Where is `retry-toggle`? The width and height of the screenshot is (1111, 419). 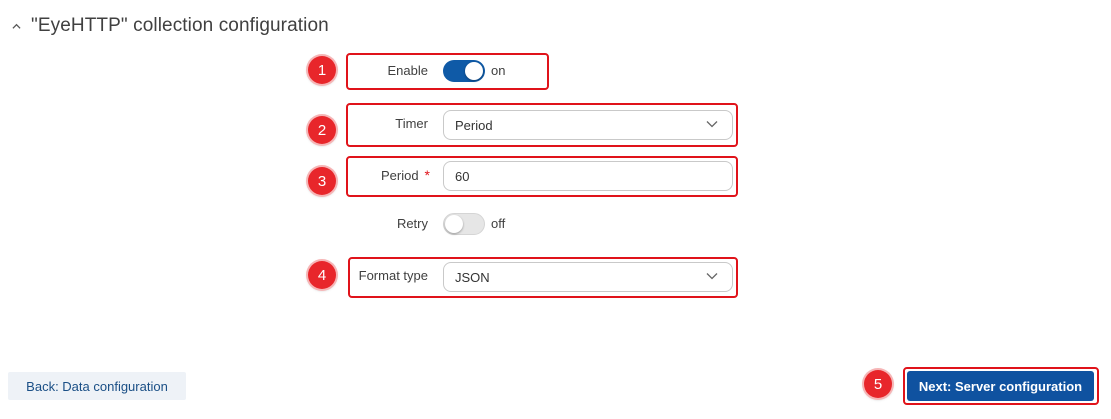 retry-toggle is located at coordinates (464, 224).